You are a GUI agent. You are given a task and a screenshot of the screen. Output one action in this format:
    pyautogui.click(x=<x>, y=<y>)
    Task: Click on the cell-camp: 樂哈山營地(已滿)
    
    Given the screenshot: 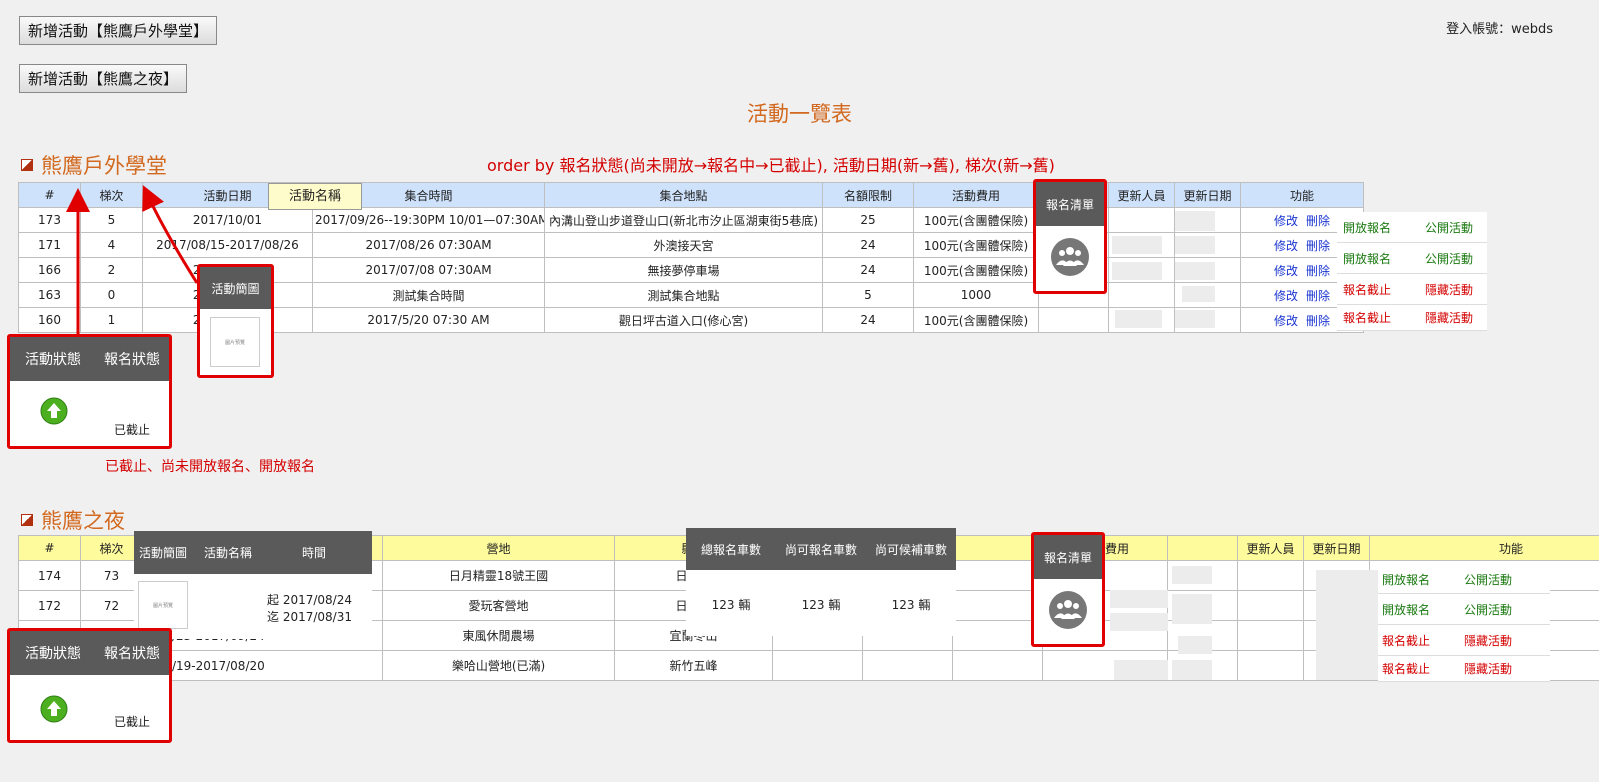 What is the action you would take?
    pyautogui.click(x=498, y=665)
    